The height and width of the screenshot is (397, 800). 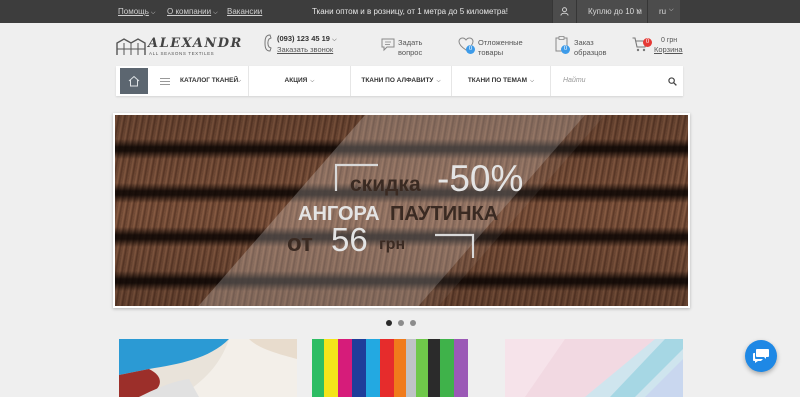 What do you see at coordinates (668, 50) in the screenshot?
I see `cart-link: Корзина` at bounding box center [668, 50].